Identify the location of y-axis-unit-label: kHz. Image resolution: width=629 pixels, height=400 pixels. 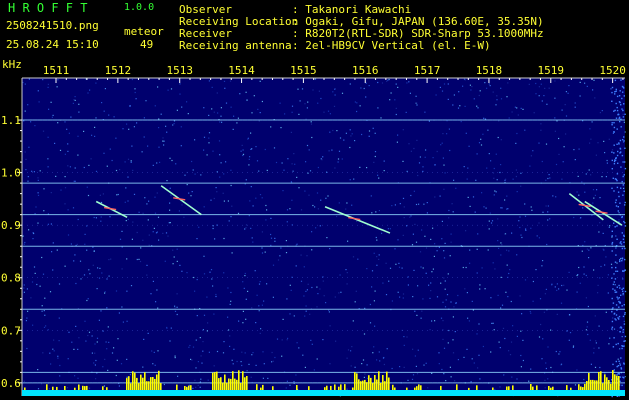
(12, 64).